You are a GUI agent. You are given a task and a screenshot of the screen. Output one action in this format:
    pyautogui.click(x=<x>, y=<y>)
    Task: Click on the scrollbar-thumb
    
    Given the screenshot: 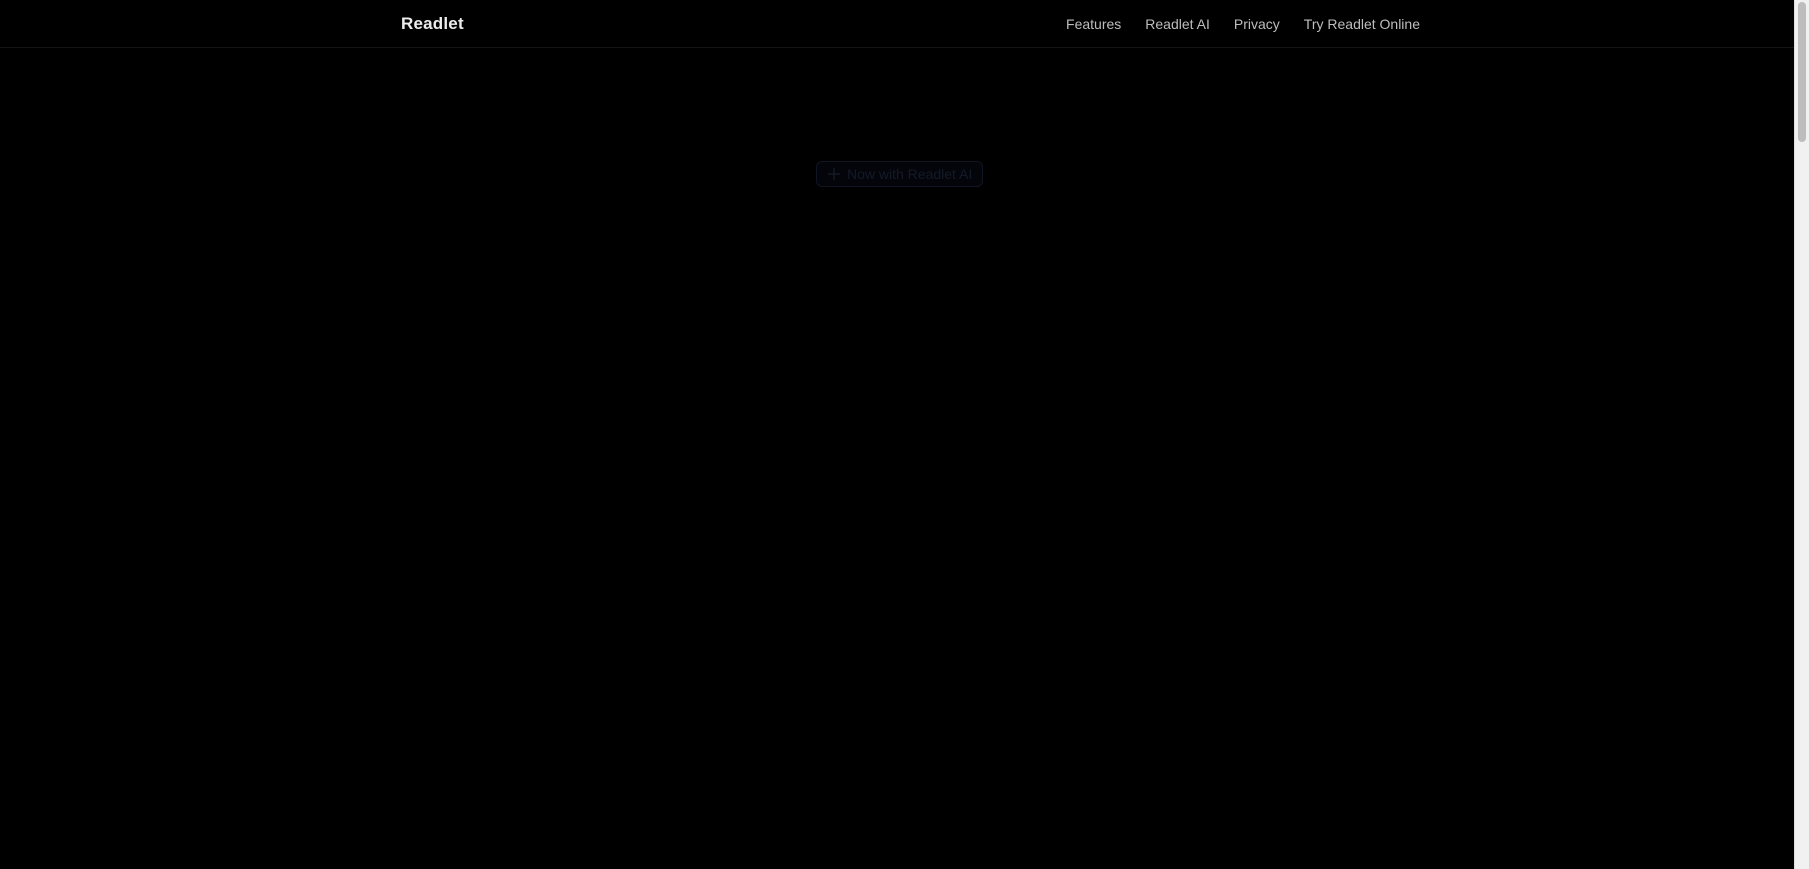 What is the action you would take?
    pyautogui.click(x=1802, y=72)
    